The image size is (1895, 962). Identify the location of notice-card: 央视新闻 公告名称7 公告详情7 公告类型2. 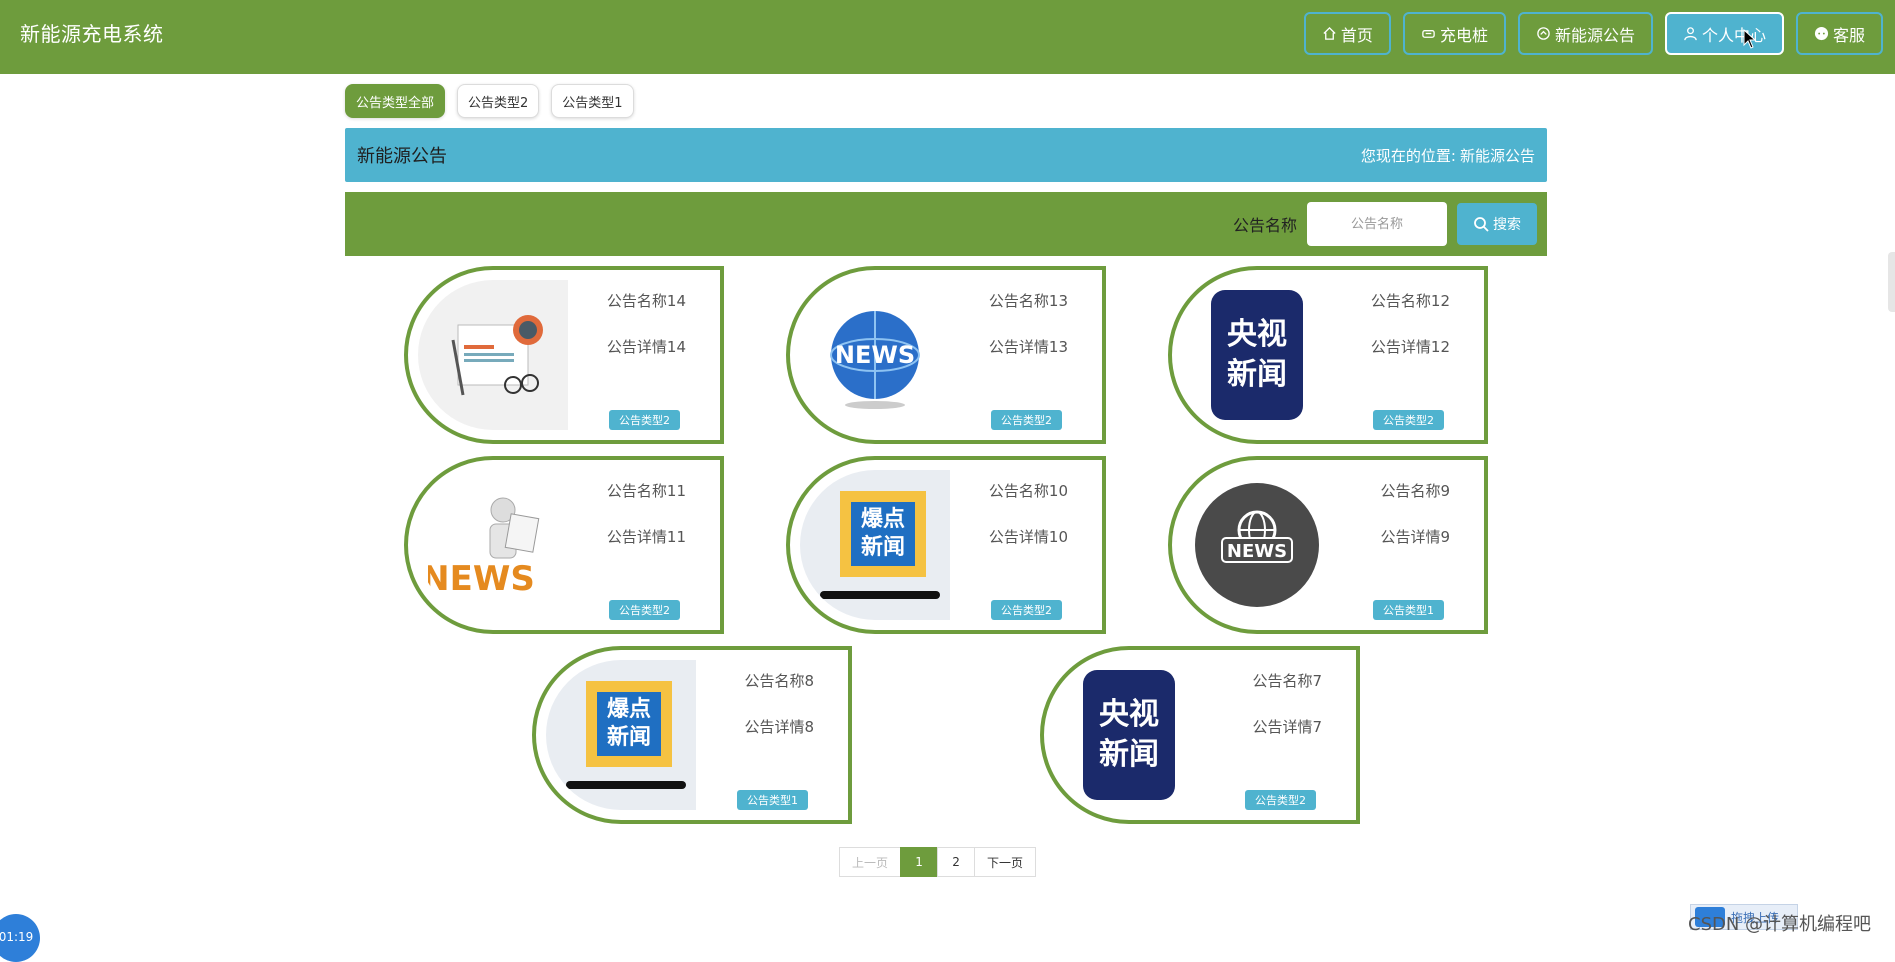
(1200, 735).